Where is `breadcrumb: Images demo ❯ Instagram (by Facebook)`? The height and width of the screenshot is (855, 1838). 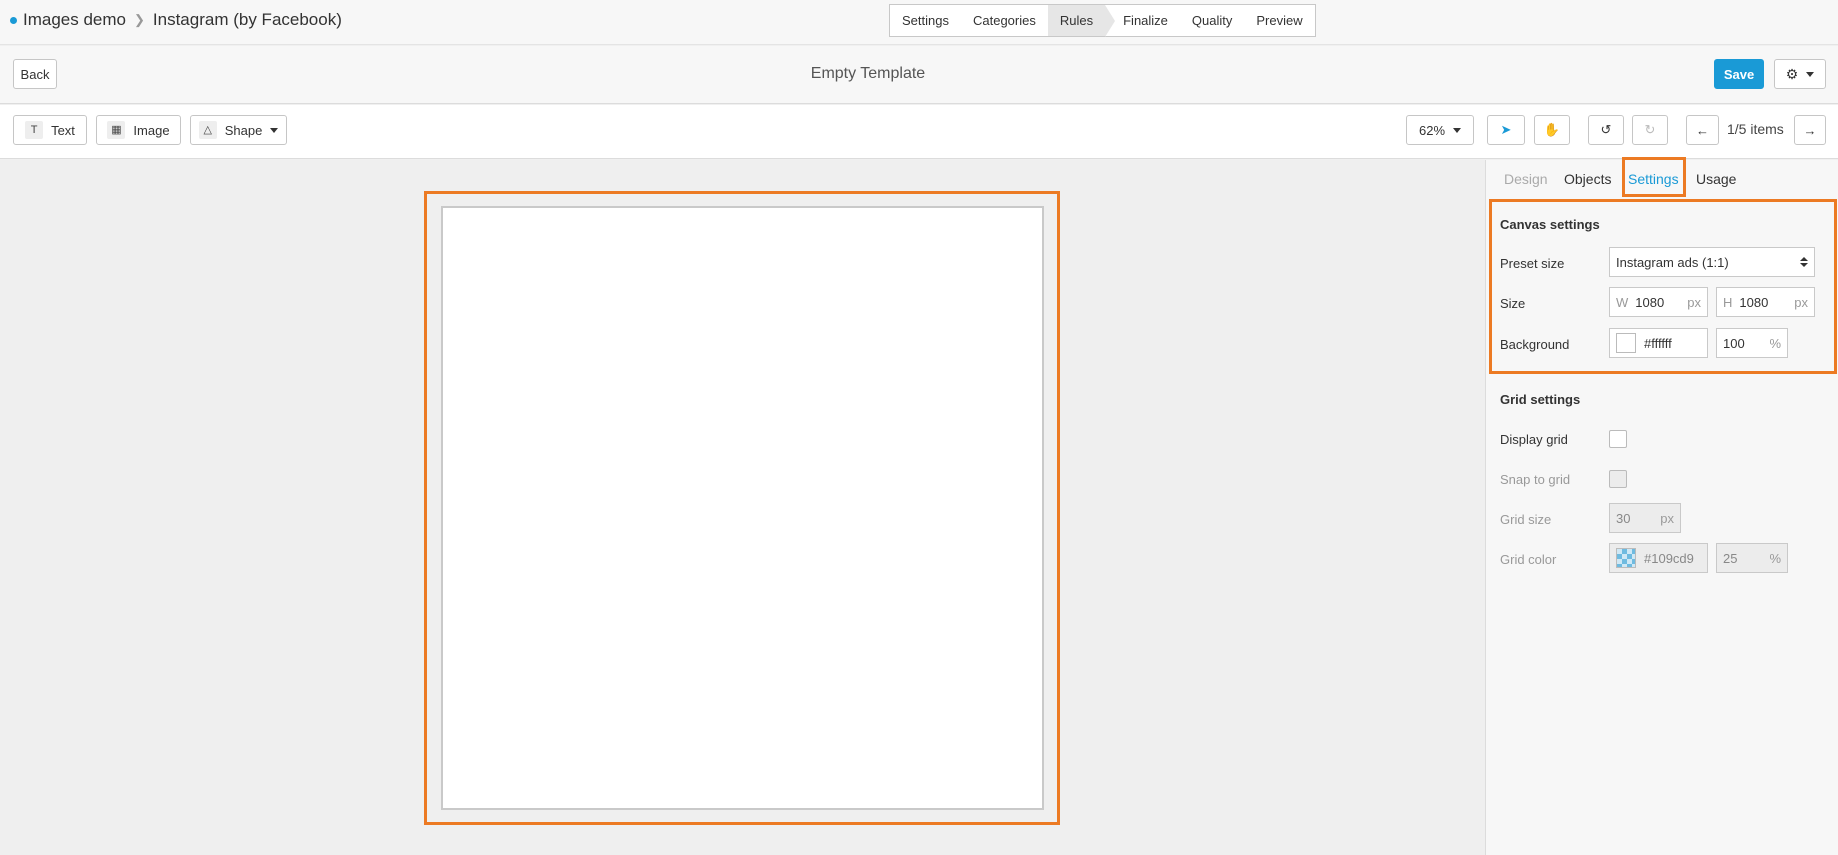
breadcrumb: Images demo ❯ Instagram (by Facebook) is located at coordinates (176, 20).